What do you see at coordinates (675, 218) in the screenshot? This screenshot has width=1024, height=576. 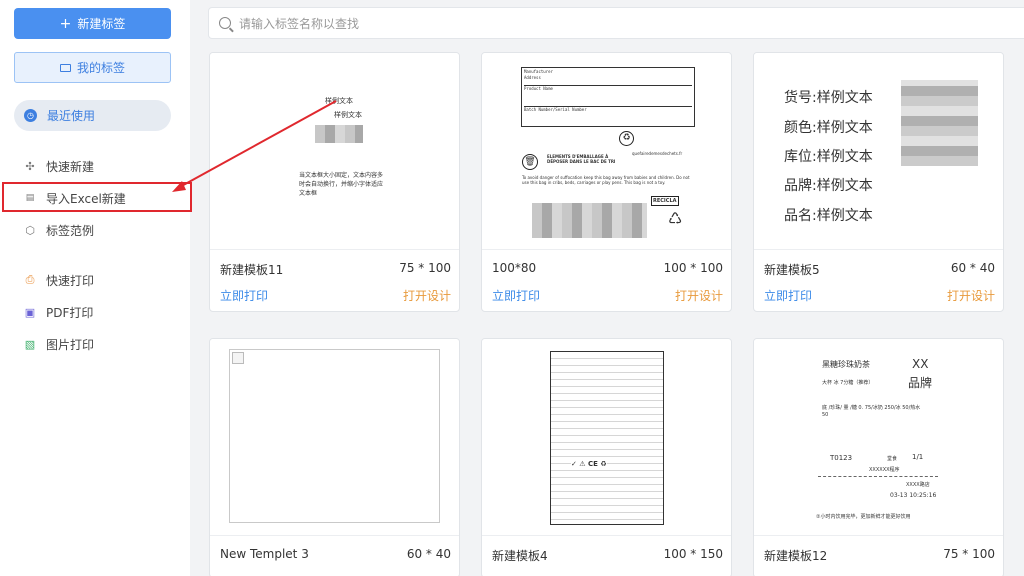 I see `person-bin-icon: ♺` at bounding box center [675, 218].